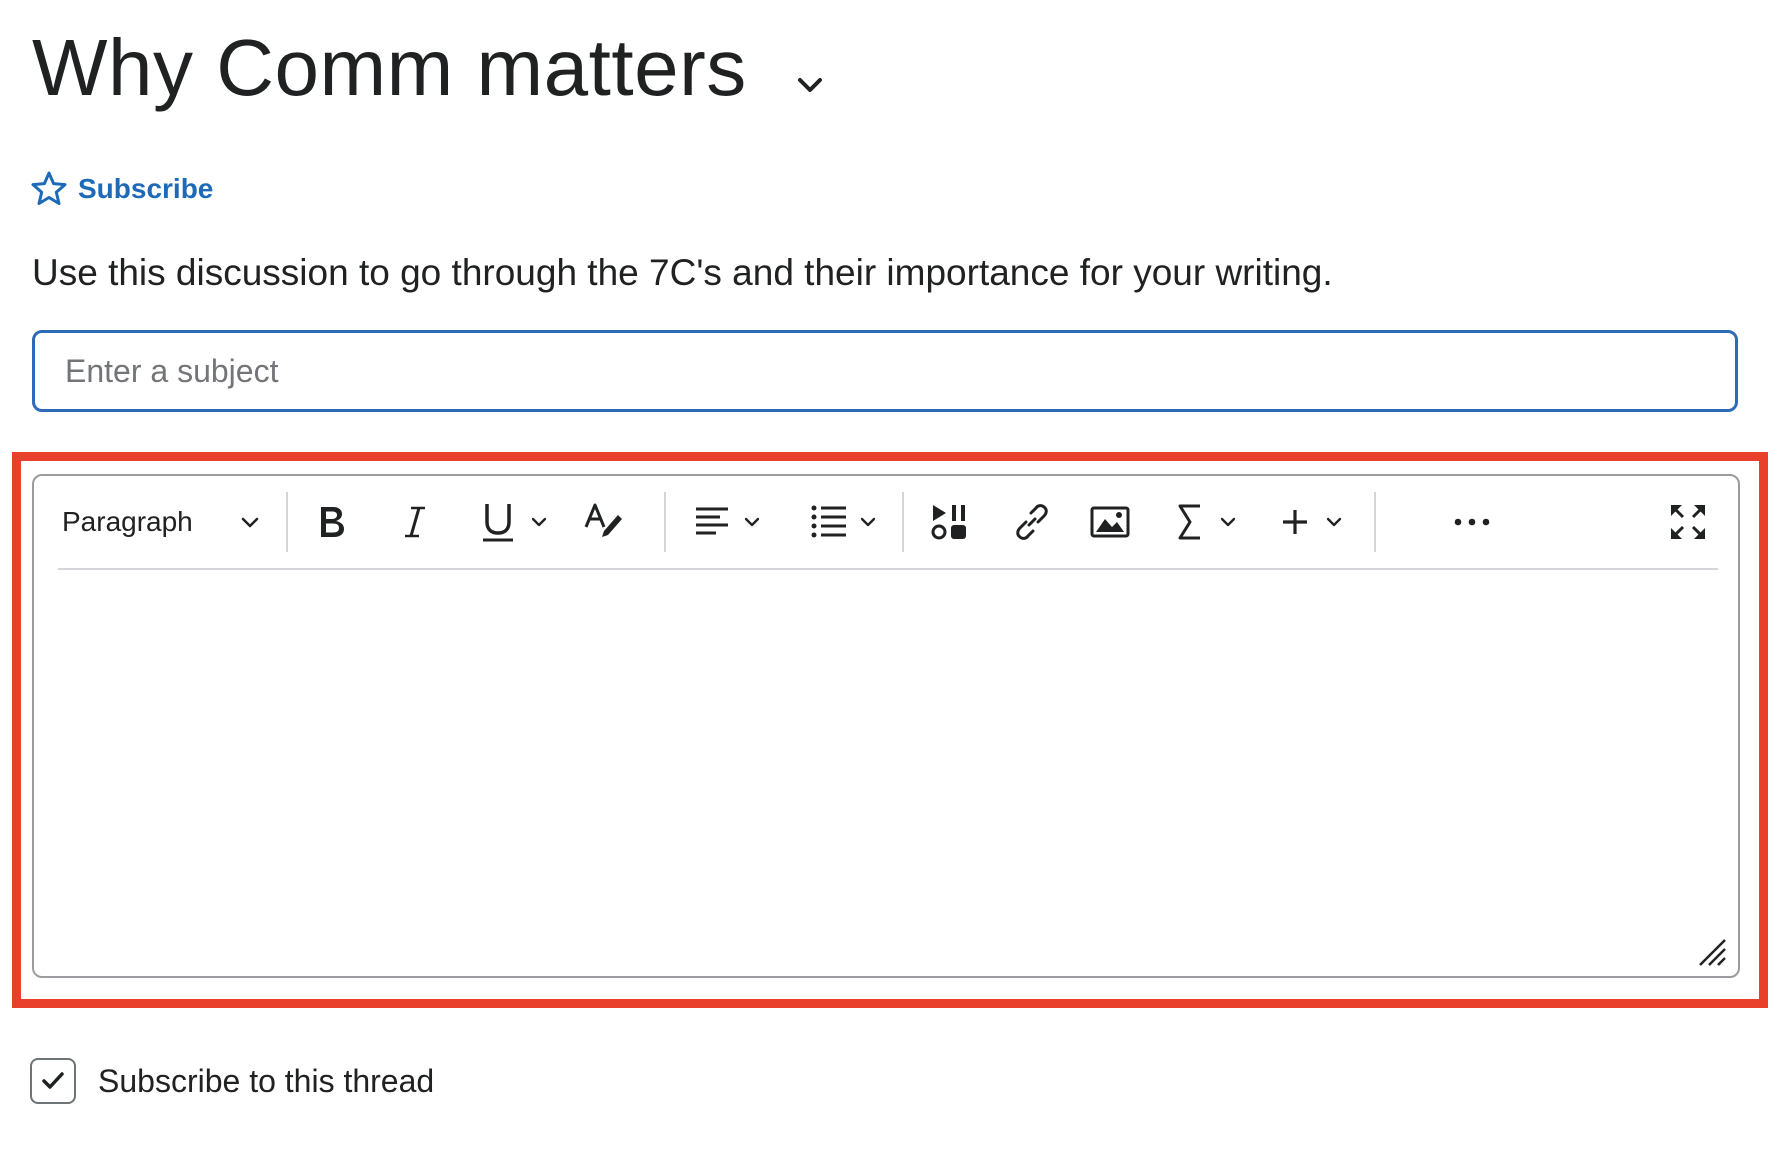 The image size is (1780, 1152). I want to click on italic-icon, so click(415, 522).